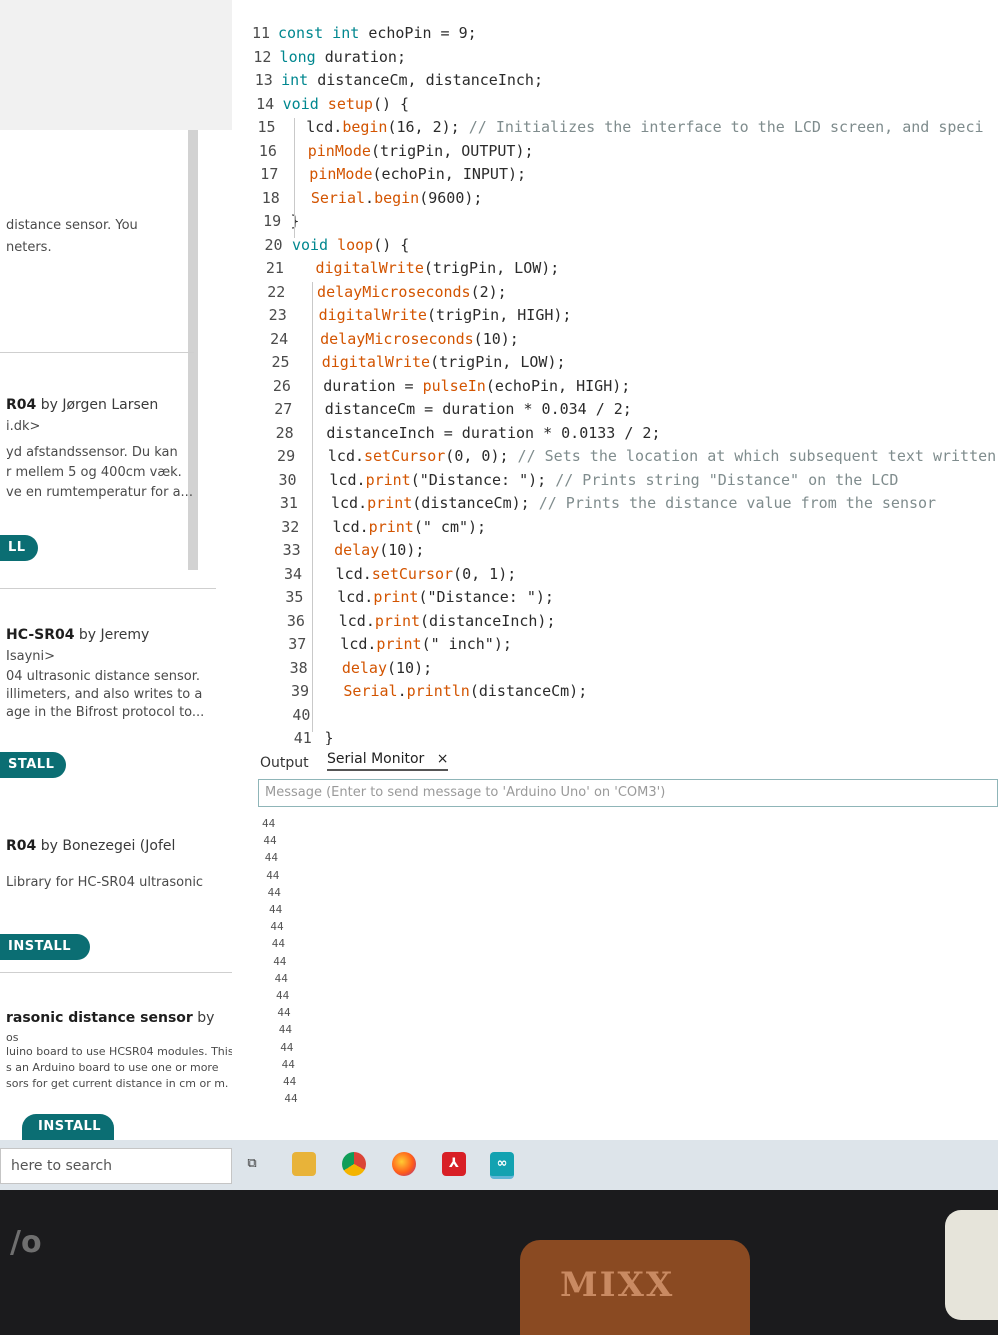  I want to click on close-icon: ×, so click(443, 759).